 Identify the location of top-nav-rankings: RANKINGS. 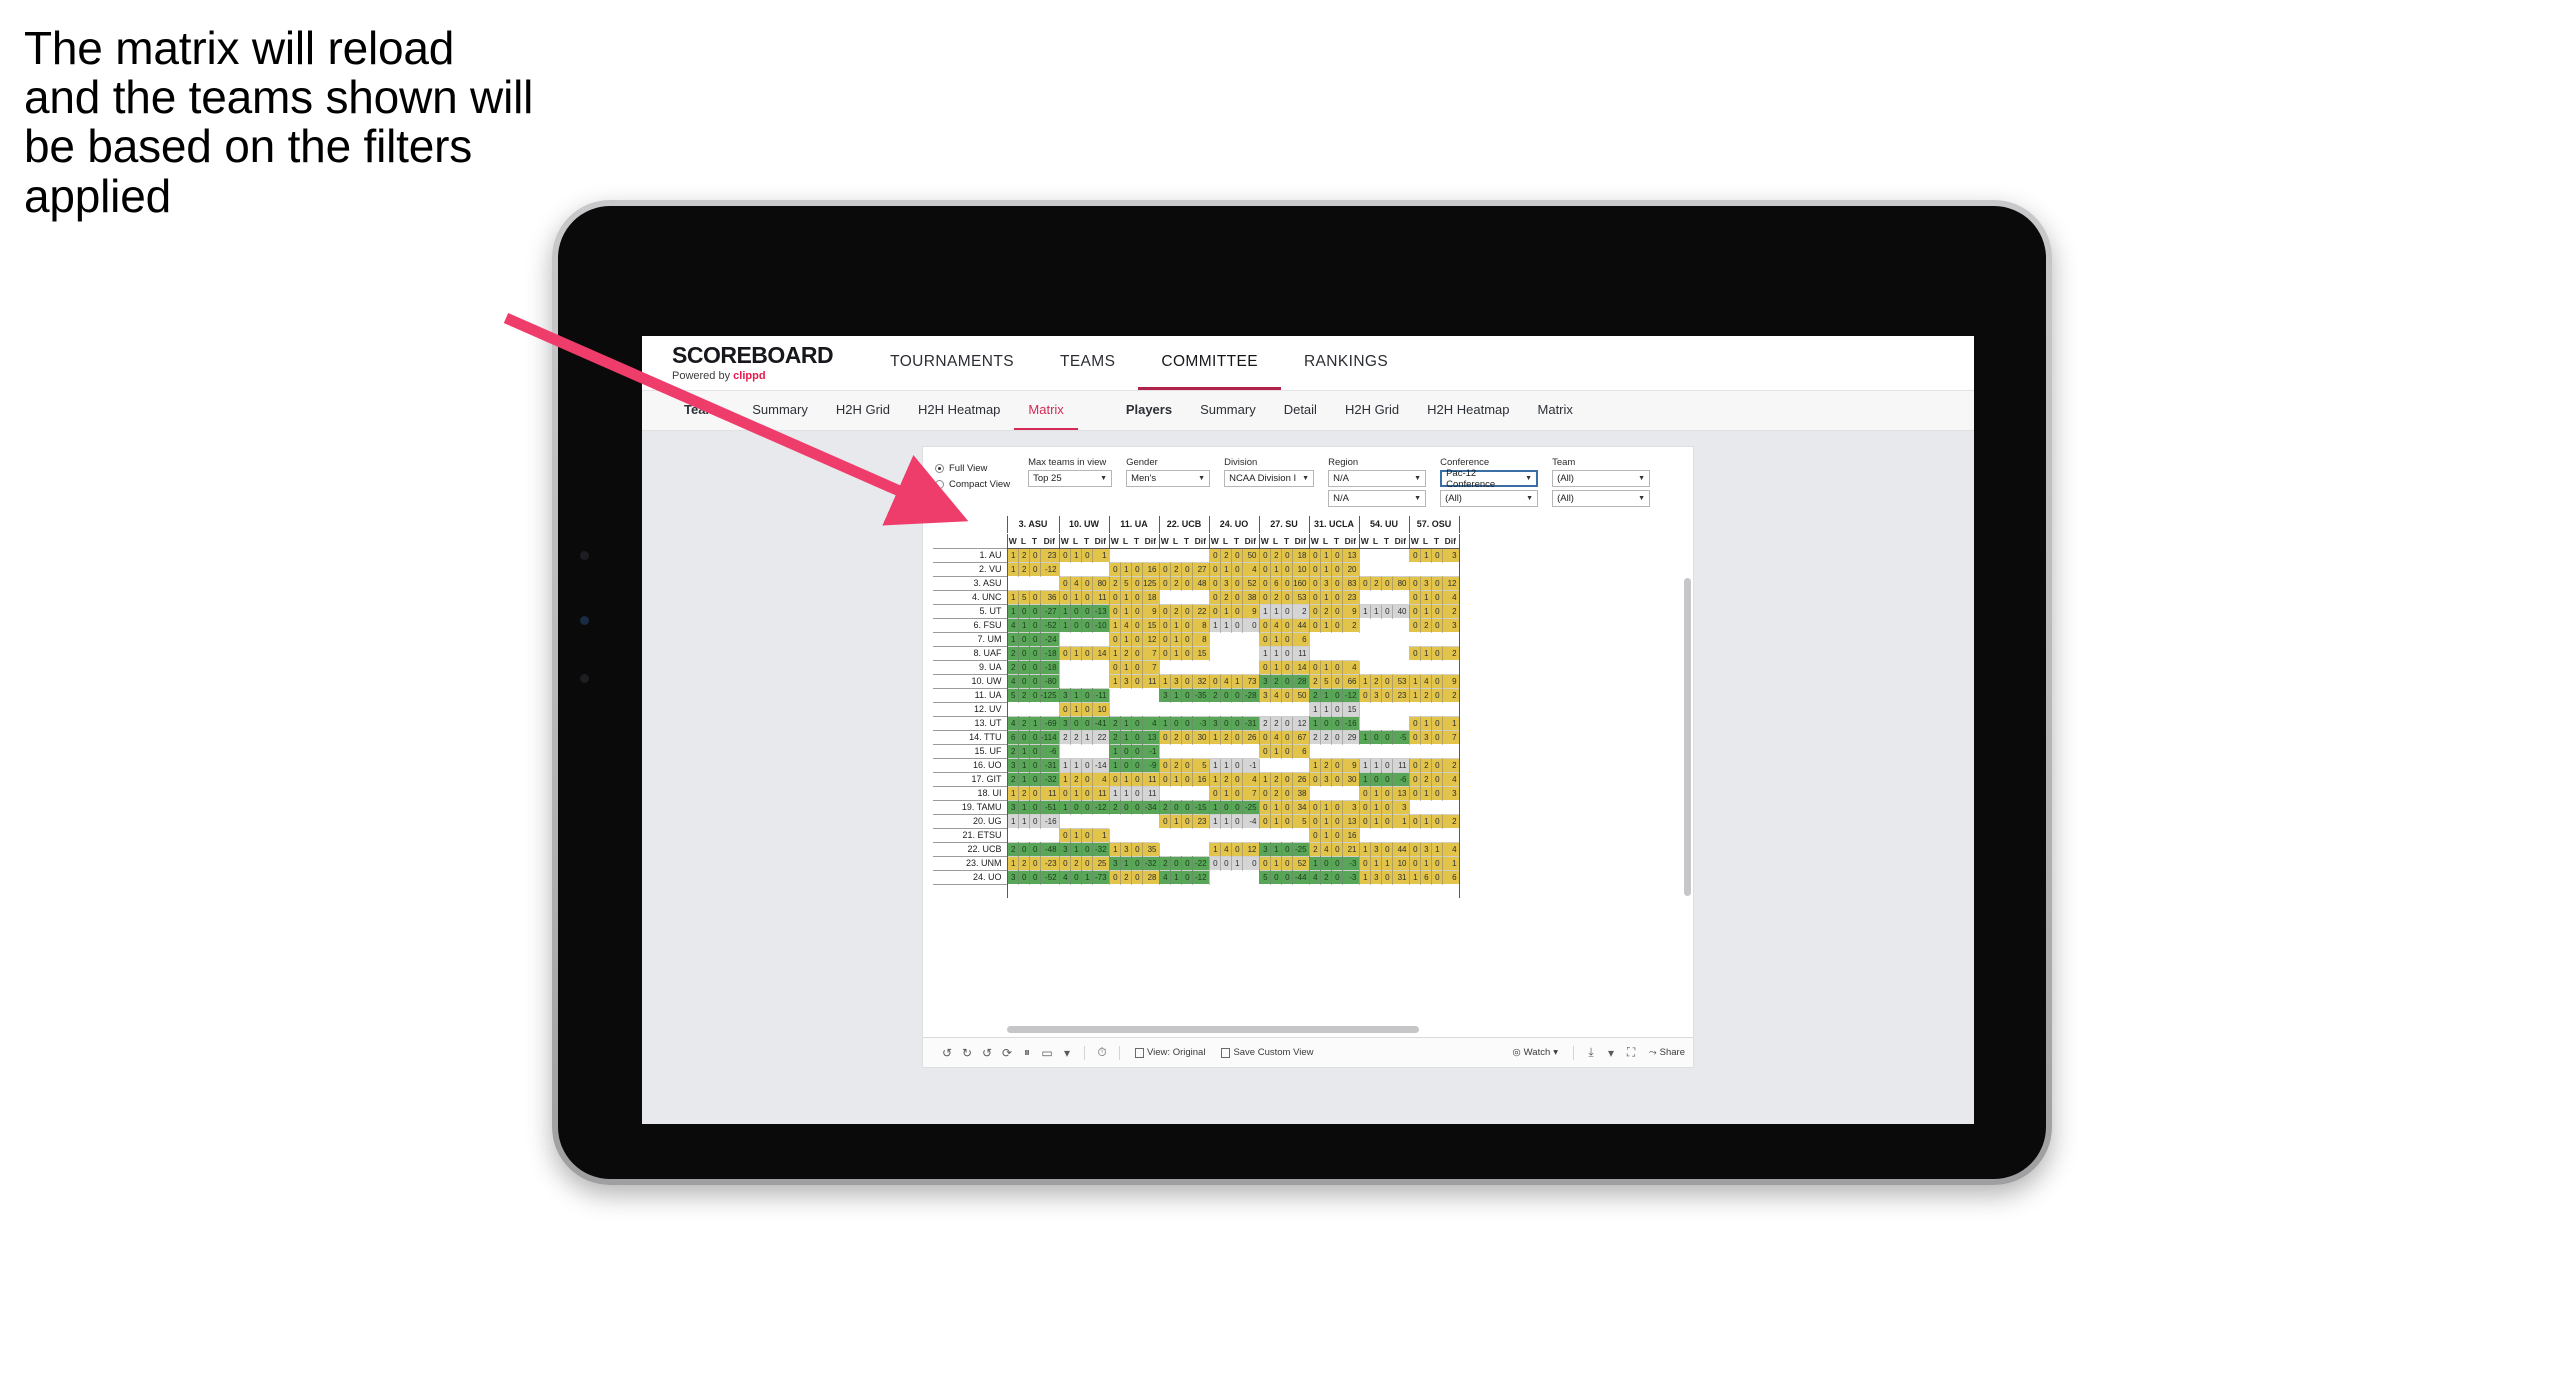
(1346, 363).